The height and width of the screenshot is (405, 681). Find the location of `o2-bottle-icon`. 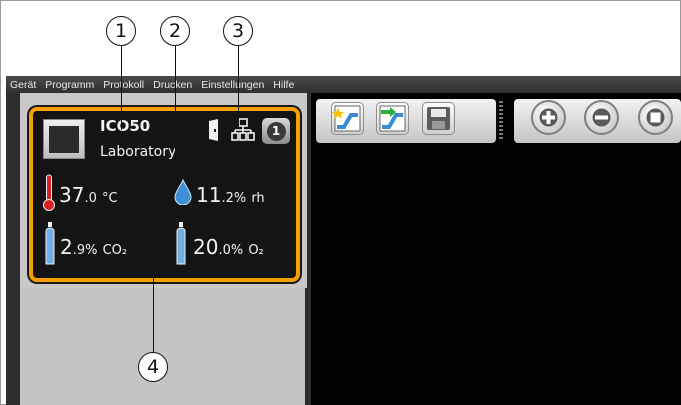

o2-bottle-icon is located at coordinates (181, 243).